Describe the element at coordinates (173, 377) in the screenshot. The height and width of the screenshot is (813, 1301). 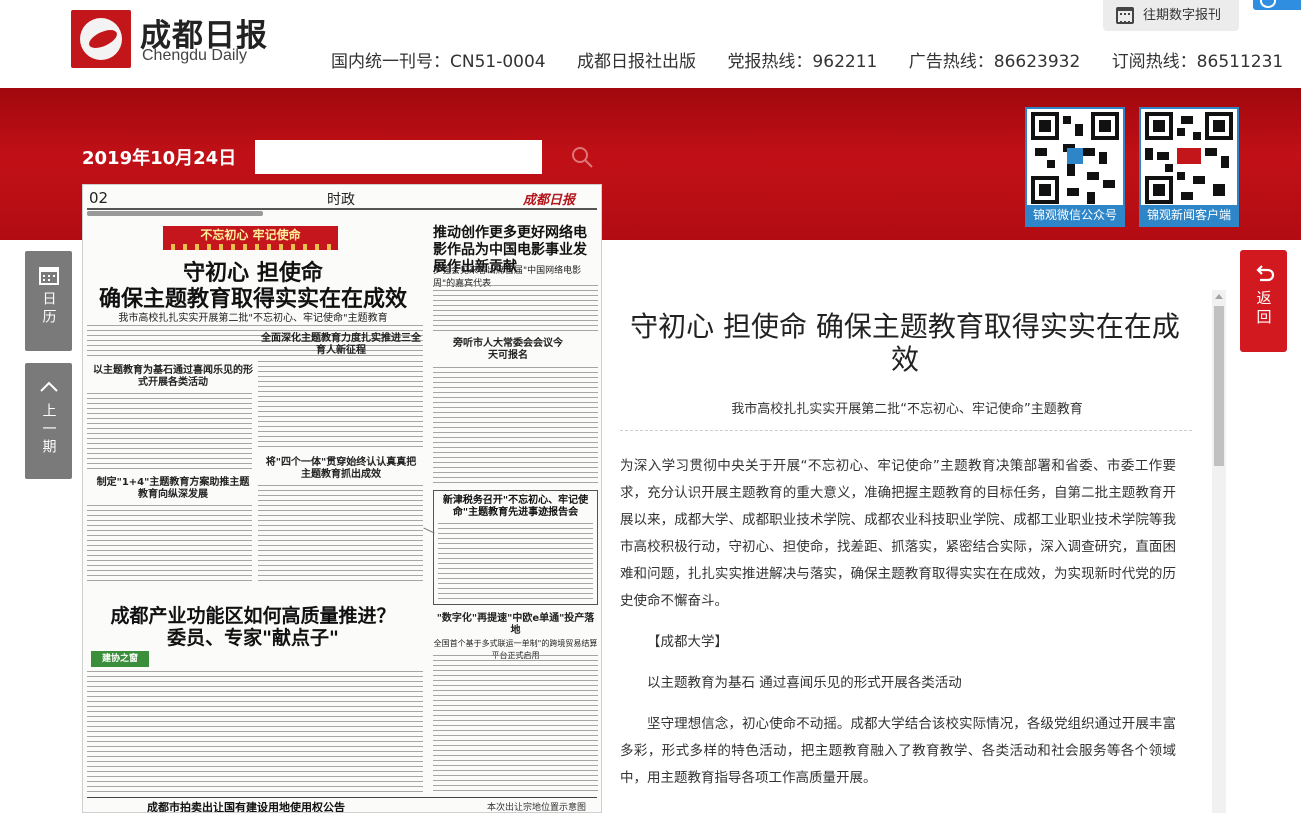
I see `paper-subhead-1: 以主题教育为基石通过喜闻乐见的形式开展各类活动` at that location.